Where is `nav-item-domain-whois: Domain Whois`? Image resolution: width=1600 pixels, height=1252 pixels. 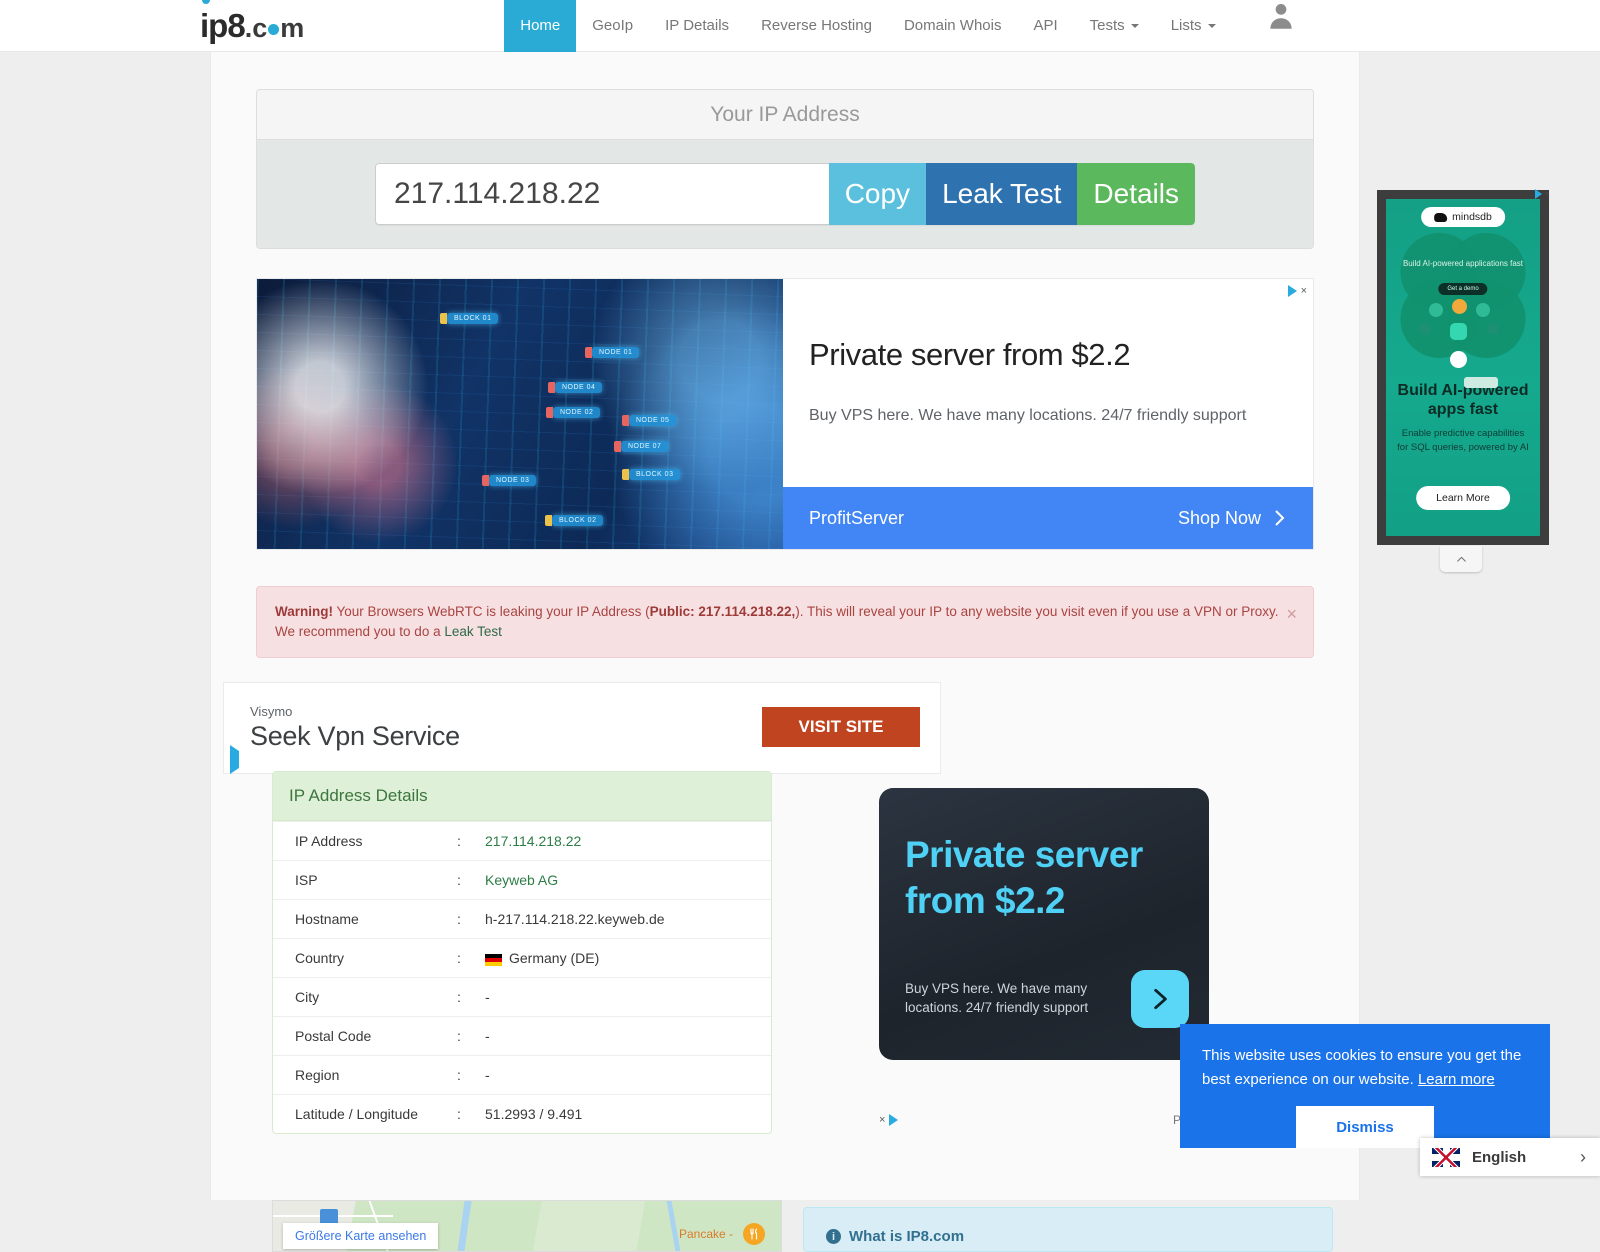
nav-item-domain-whois: Domain Whois is located at coordinates (953, 26).